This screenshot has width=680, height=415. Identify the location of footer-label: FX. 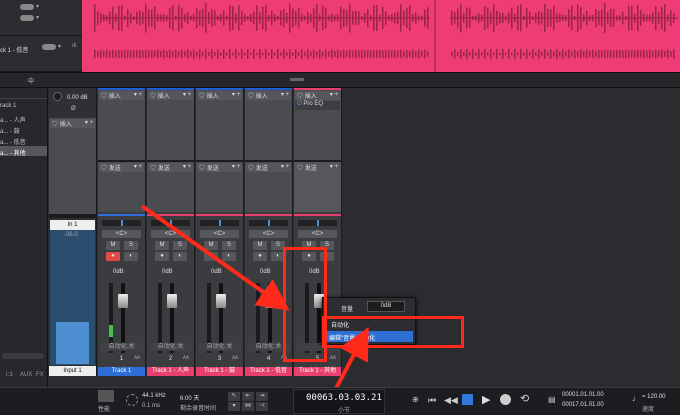
(40, 375).